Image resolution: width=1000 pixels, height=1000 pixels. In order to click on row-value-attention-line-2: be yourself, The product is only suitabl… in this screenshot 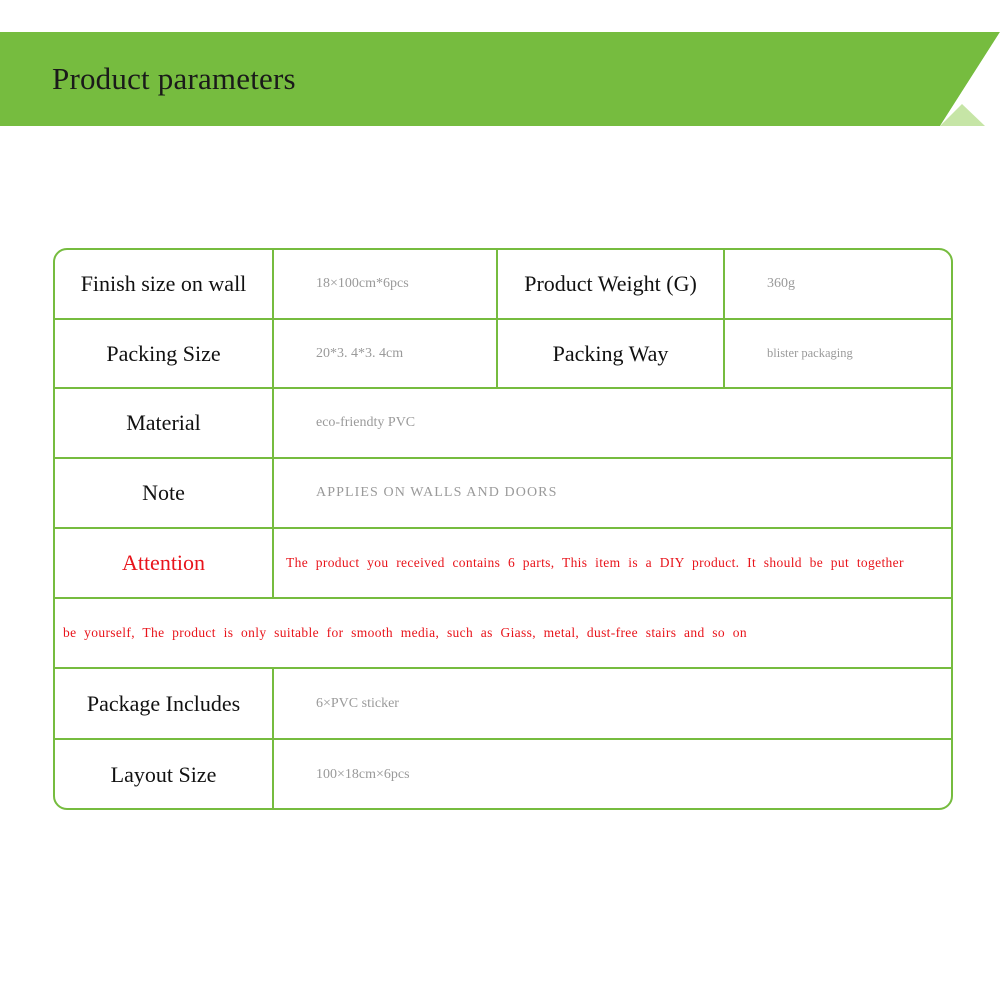, I will do `click(405, 632)`.